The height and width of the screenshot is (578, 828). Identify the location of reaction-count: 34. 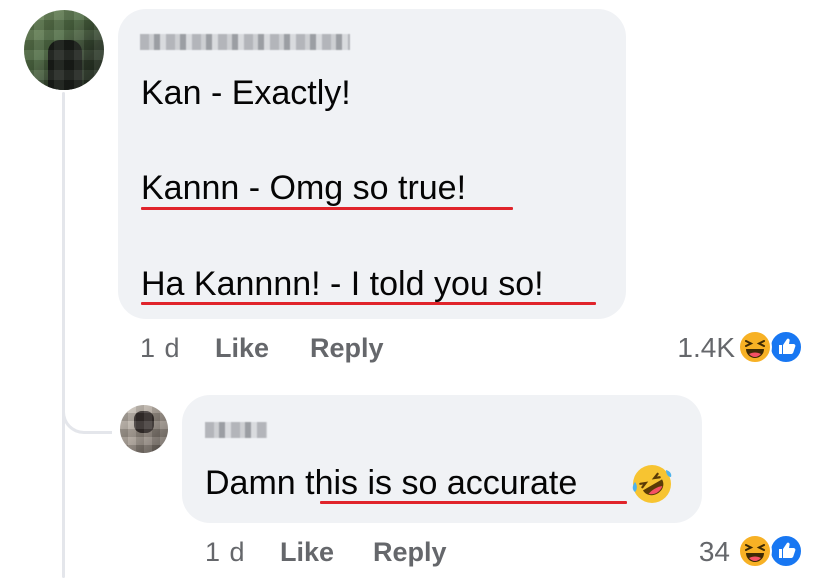
(714, 552).